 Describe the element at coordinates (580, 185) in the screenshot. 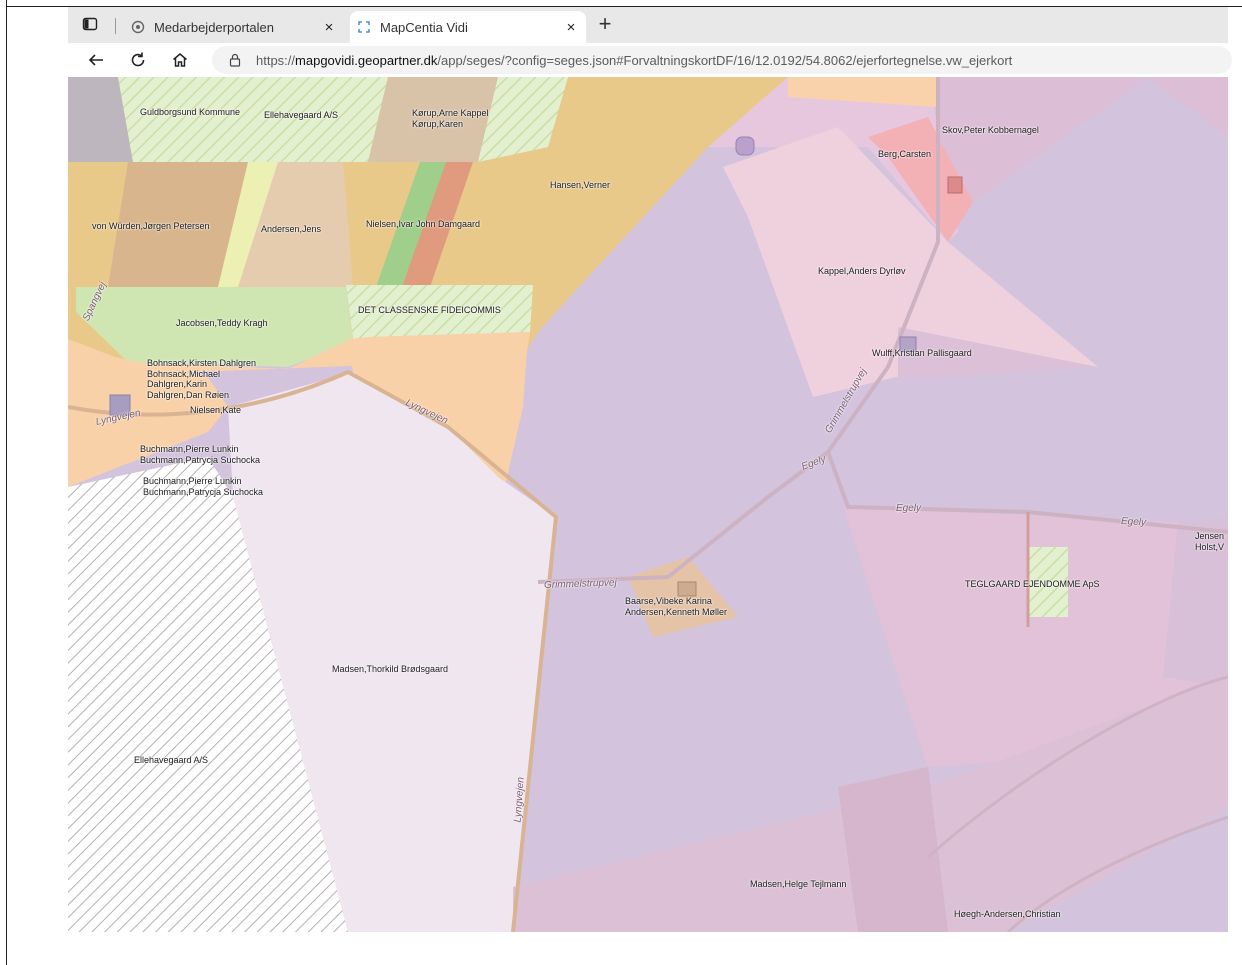

I see `parcel-label: Hansen,Verner` at that location.